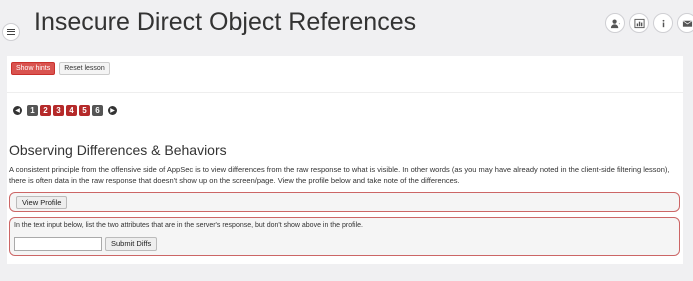 This screenshot has width=693, height=281. What do you see at coordinates (58, 244) in the screenshot?
I see `diff-input` at bounding box center [58, 244].